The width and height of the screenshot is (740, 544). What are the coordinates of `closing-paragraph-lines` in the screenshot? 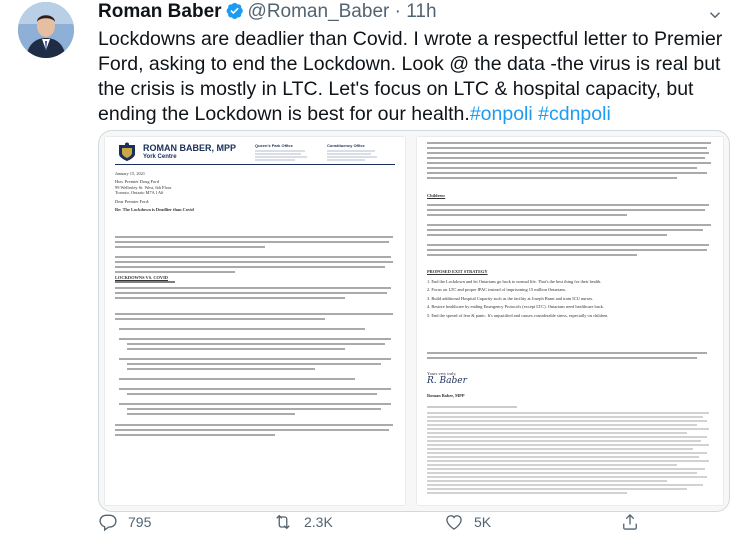 It's located at (567, 355).